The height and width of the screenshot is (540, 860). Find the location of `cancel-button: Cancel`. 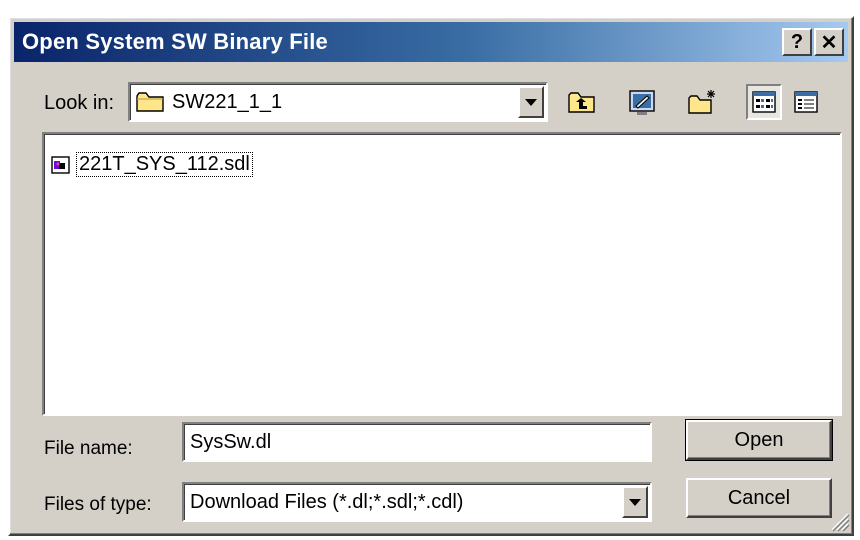

cancel-button: Cancel is located at coordinates (759, 498).